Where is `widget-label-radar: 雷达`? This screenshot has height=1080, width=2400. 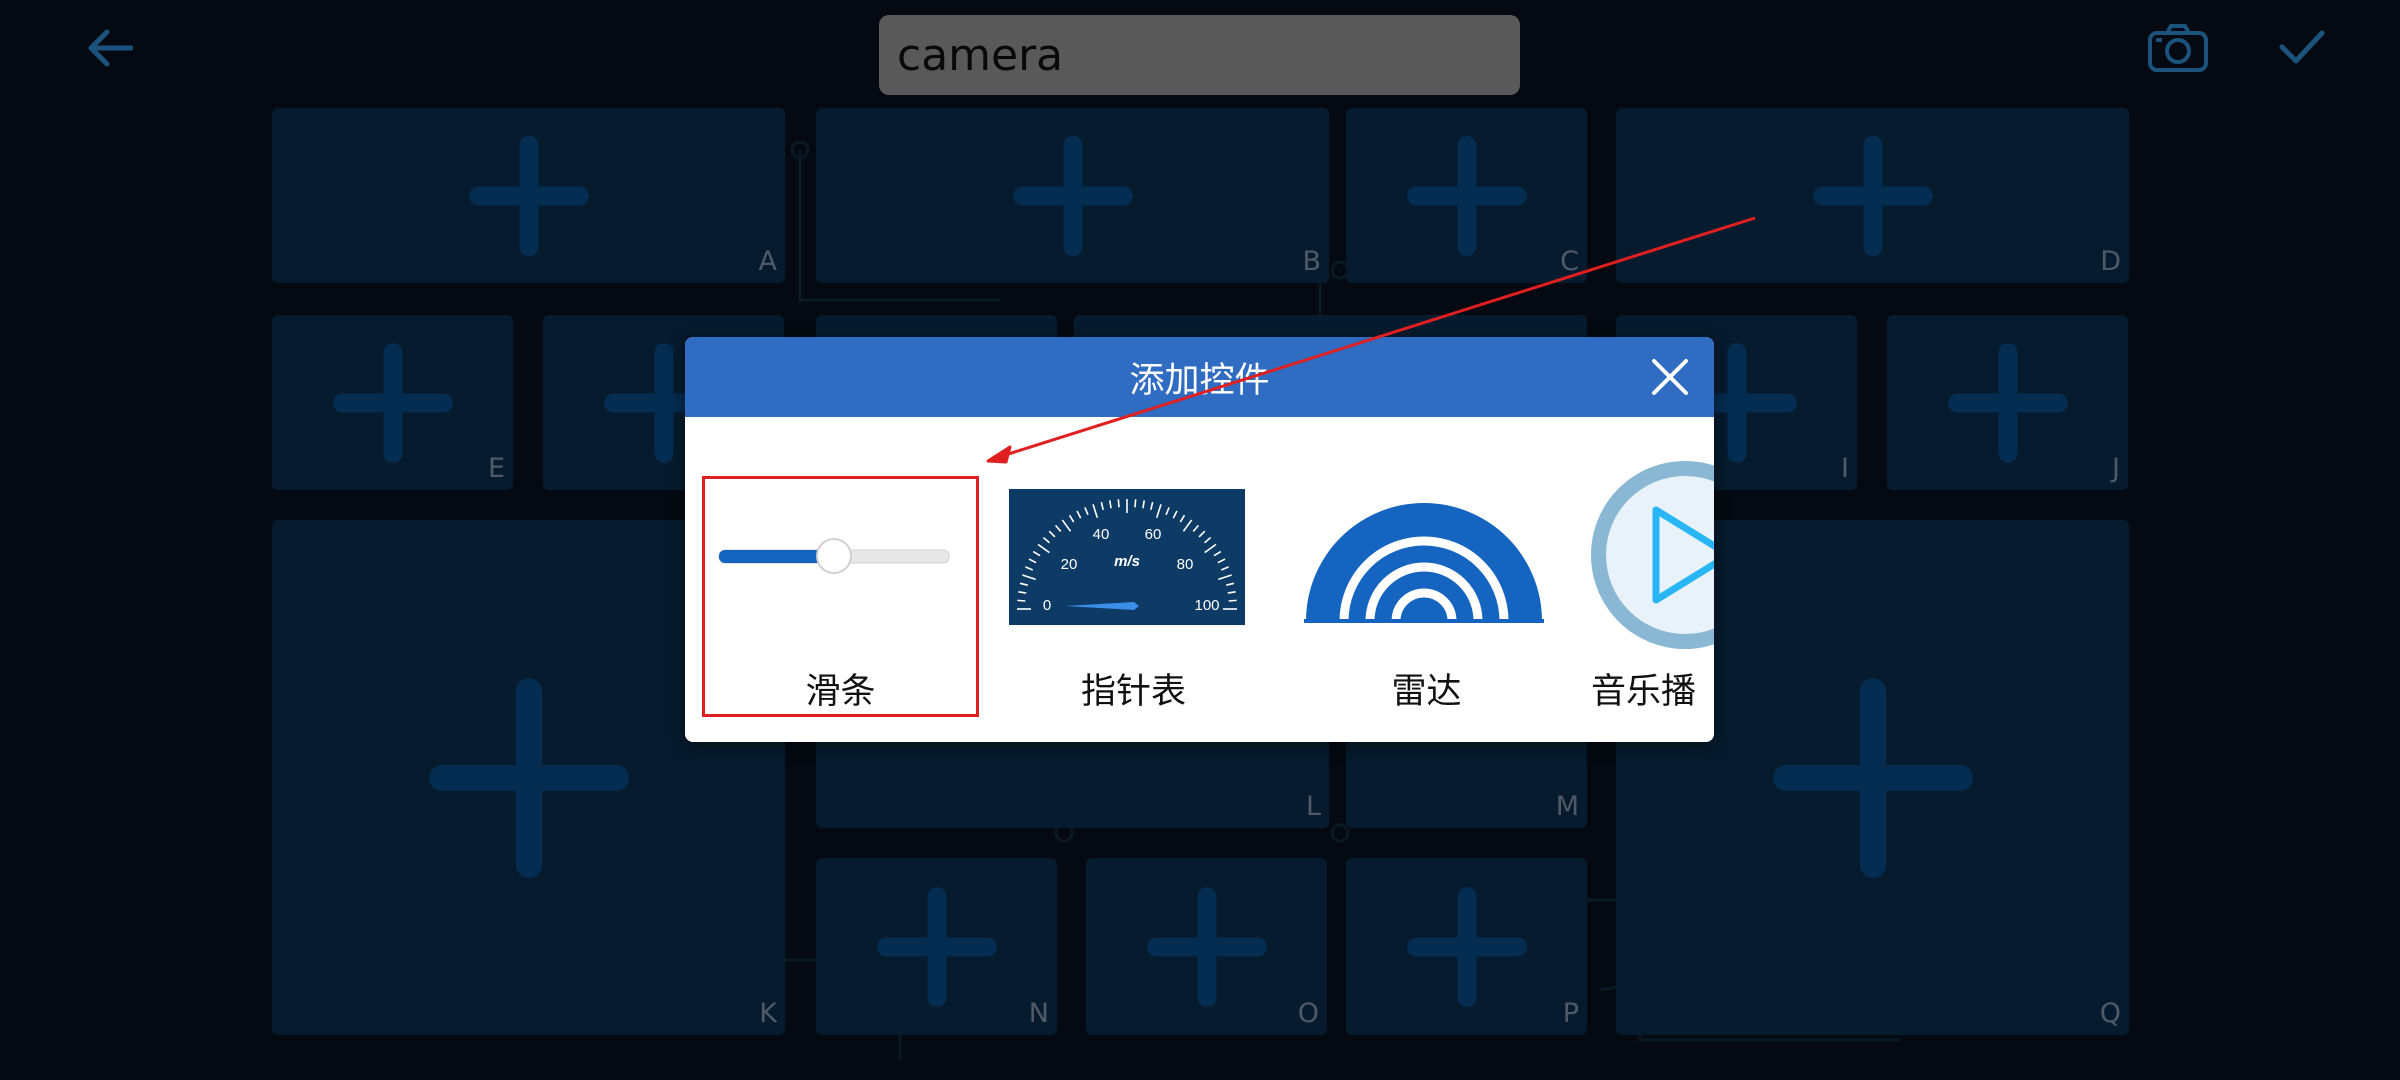
widget-label-radar: 雷达 is located at coordinates (1426, 692).